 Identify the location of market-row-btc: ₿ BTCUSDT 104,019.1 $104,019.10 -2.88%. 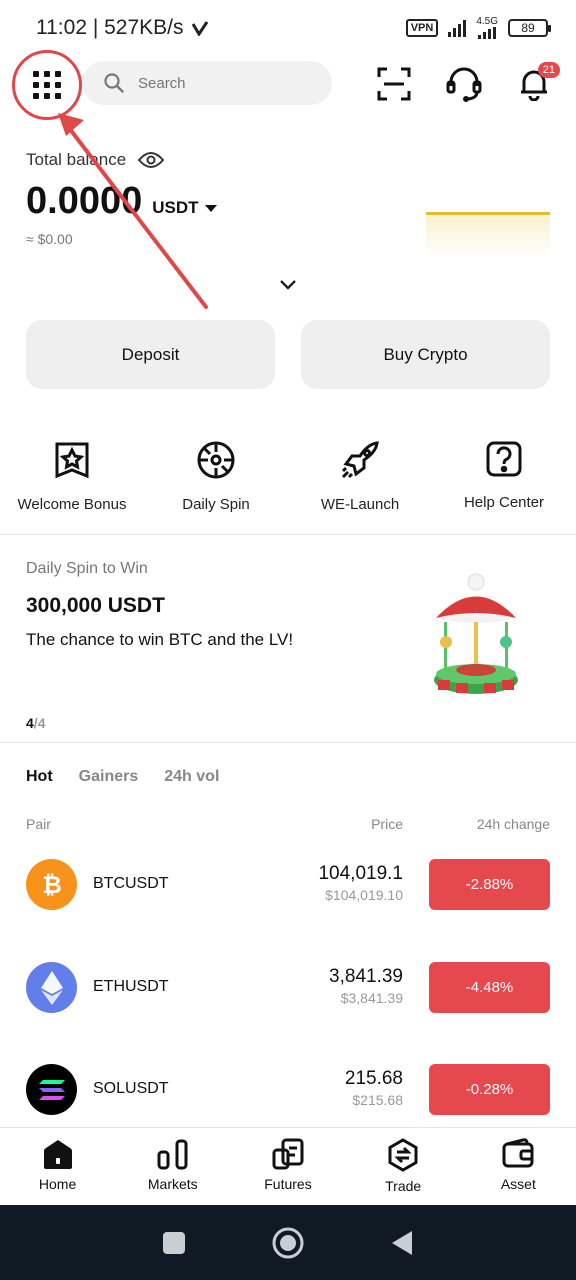
(288, 885).